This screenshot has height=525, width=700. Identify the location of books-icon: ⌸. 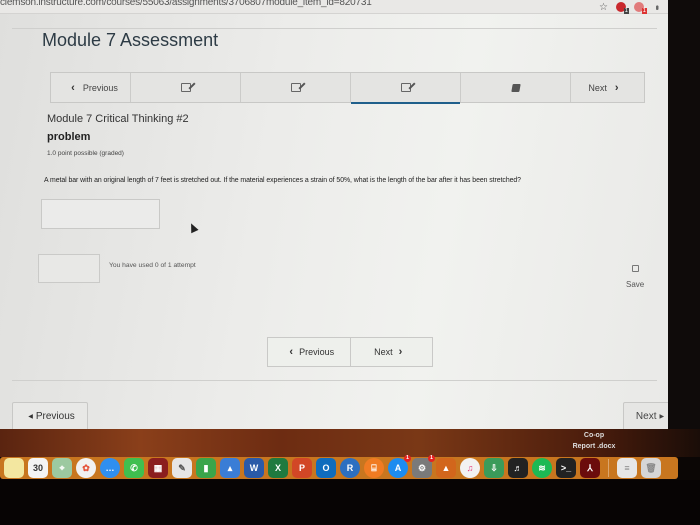
(374, 467).